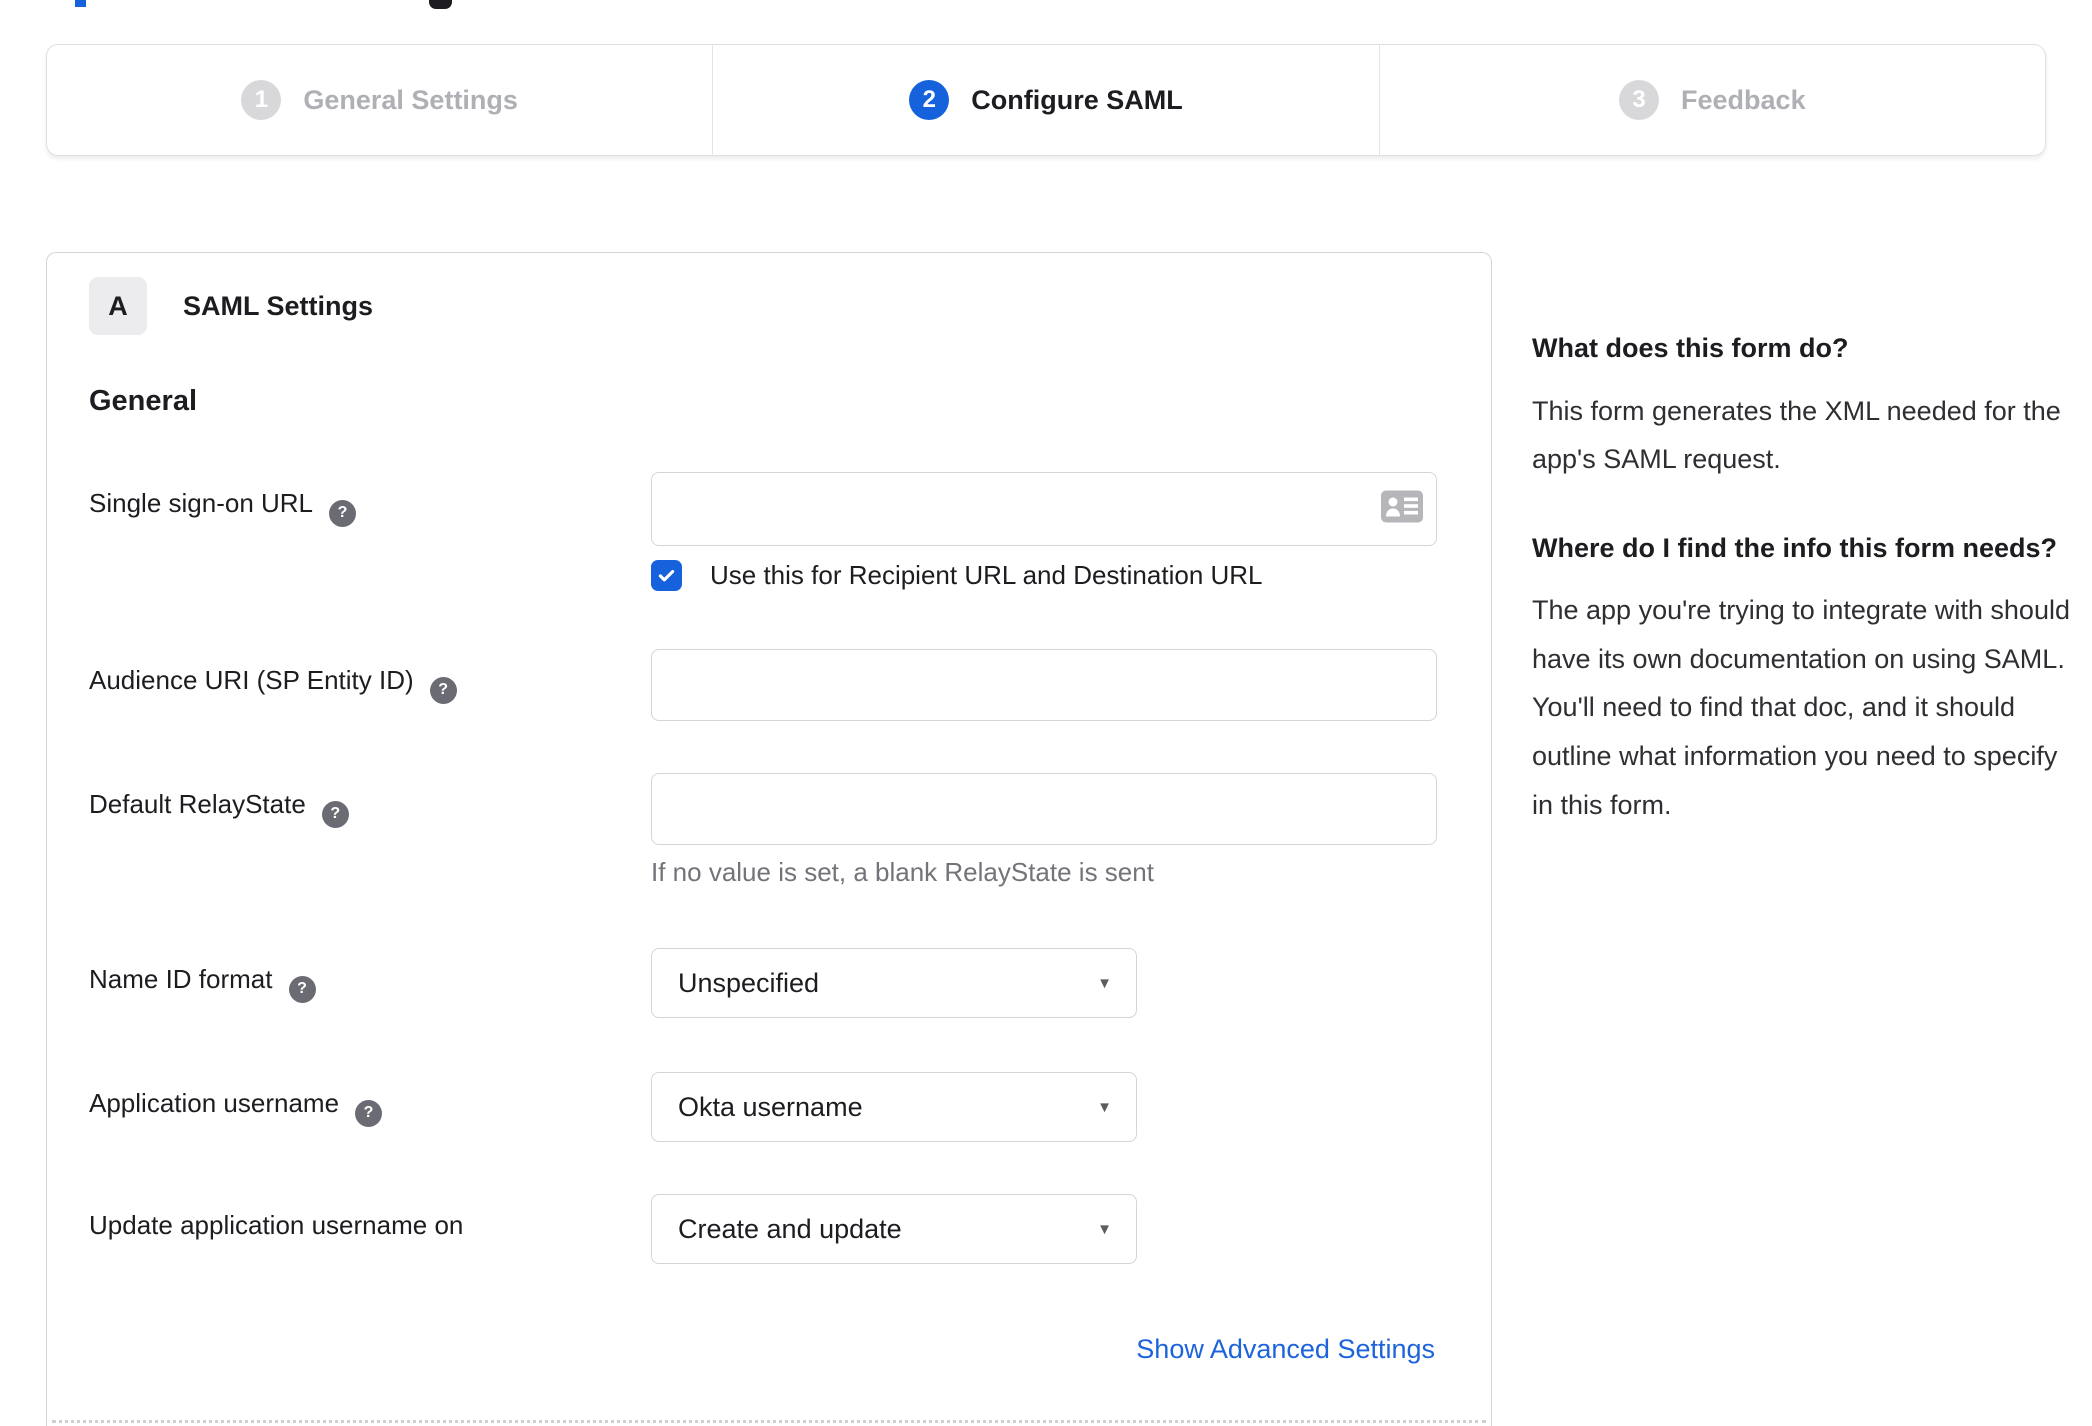 The width and height of the screenshot is (2092, 1426). What do you see at coordinates (214, 1103) in the screenshot?
I see `appuser-label: Application username` at bounding box center [214, 1103].